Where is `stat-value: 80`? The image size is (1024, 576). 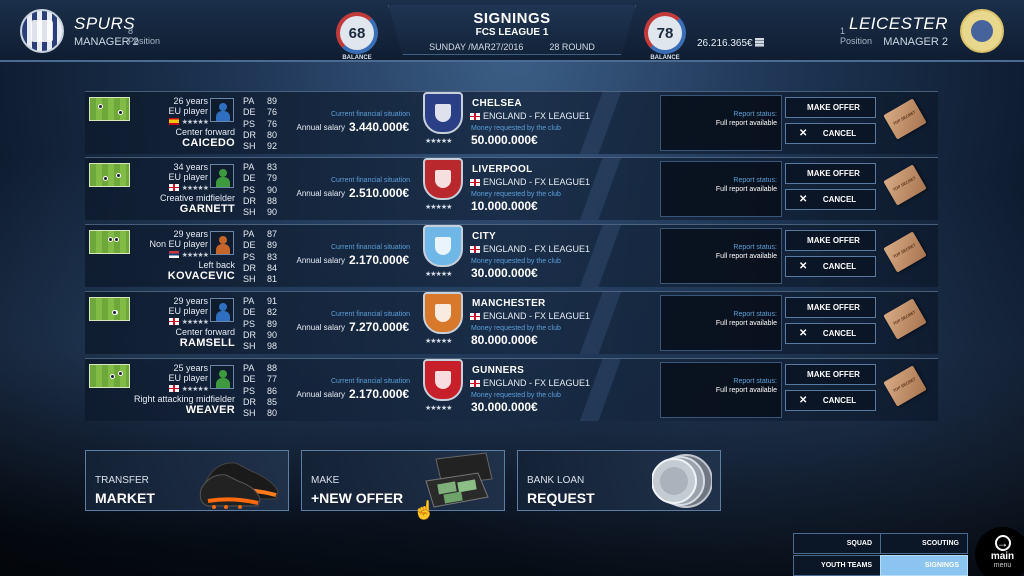
stat-value: 80 is located at coordinates (271, 134).